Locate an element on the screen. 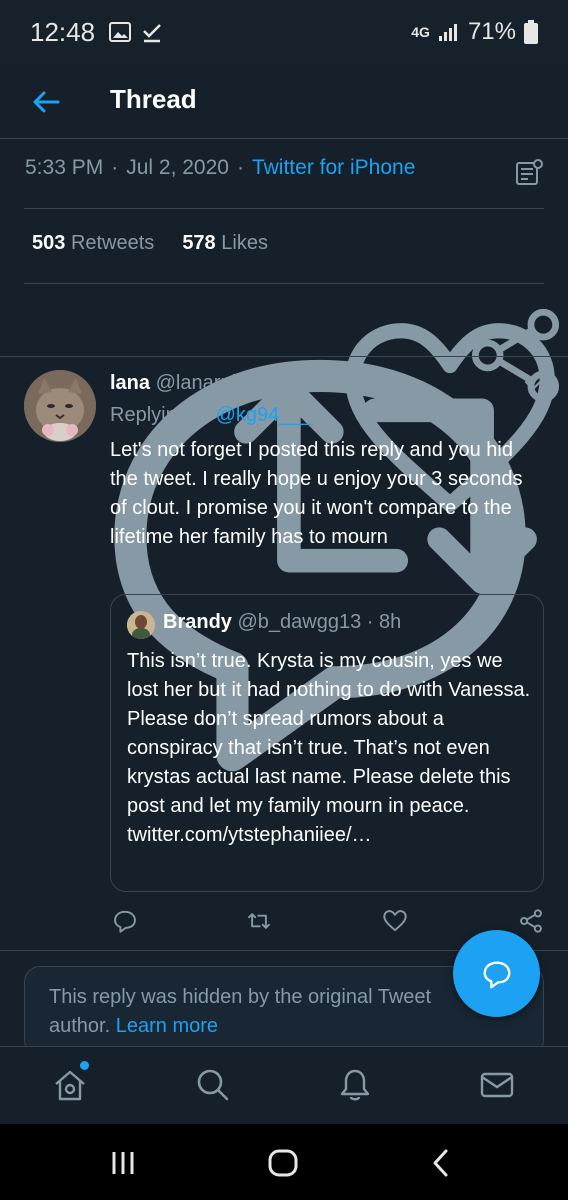 The height and width of the screenshot is (1200, 568). share-icon is located at coordinates (531, 921).